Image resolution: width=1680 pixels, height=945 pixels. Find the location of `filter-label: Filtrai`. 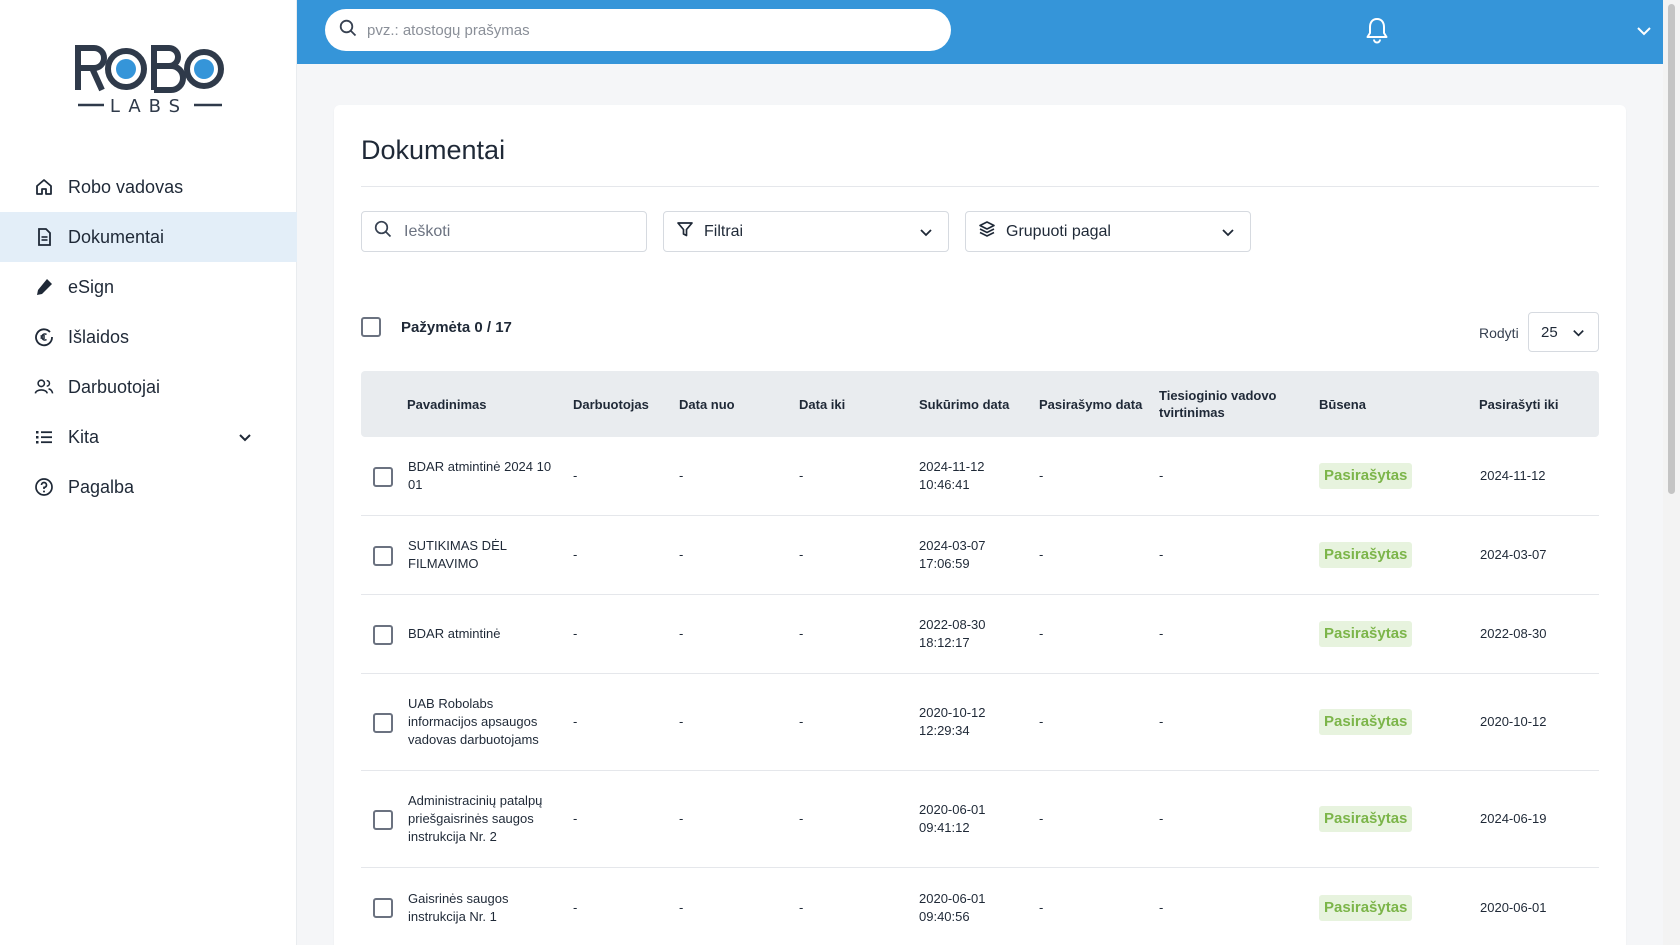

filter-label: Filtrai is located at coordinates (724, 231).